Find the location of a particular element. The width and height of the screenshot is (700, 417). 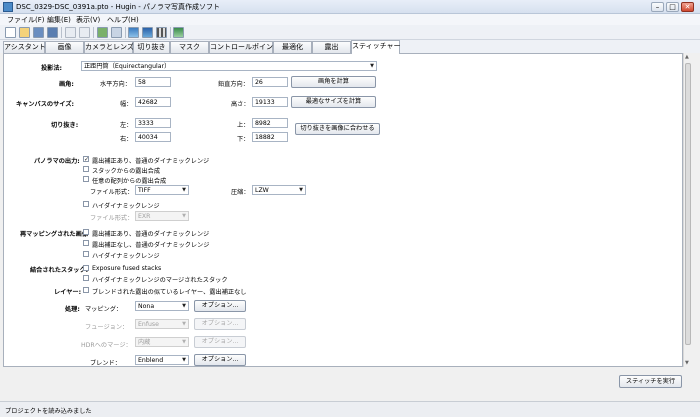

fast-preview-icon is located at coordinates (147, 32).